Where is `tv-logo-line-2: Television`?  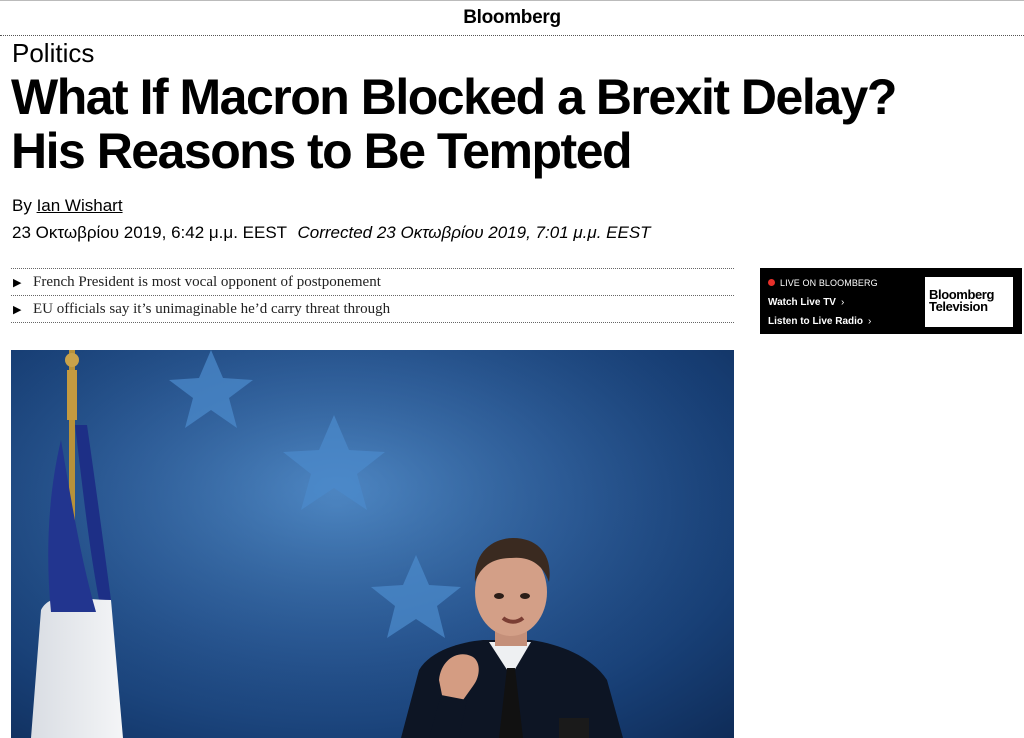
tv-logo-line-2: Television is located at coordinates (958, 306).